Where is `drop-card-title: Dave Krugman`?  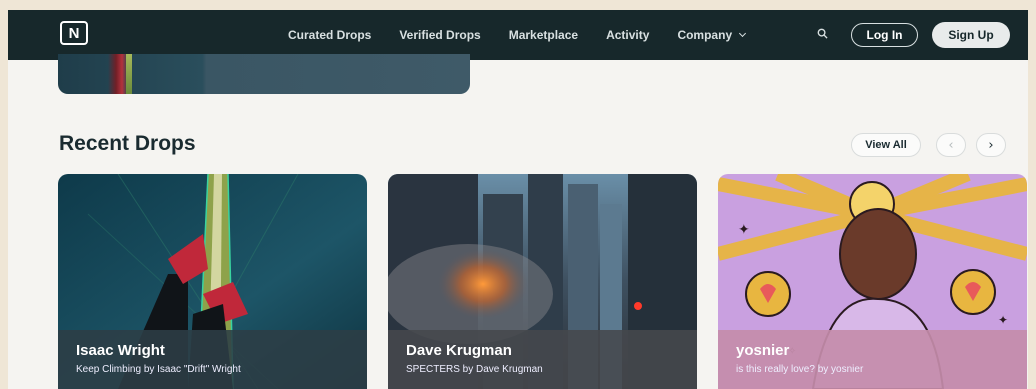 drop-card-title: Dave Krugman is located at coordinates (459, 350).